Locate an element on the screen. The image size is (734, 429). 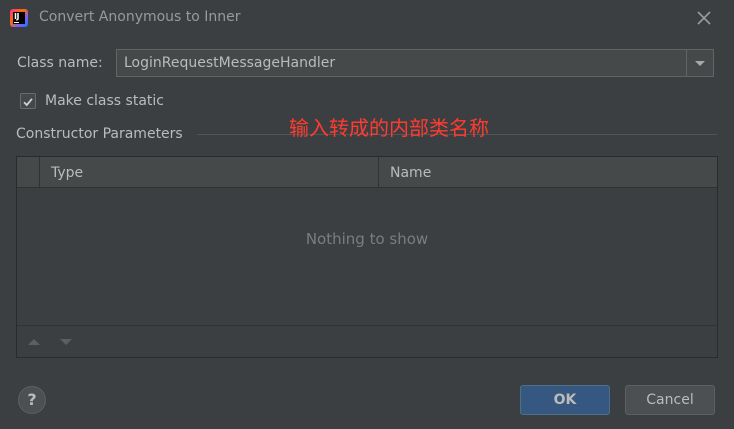
make-static-checkbox is located at coordinates (28, 101).